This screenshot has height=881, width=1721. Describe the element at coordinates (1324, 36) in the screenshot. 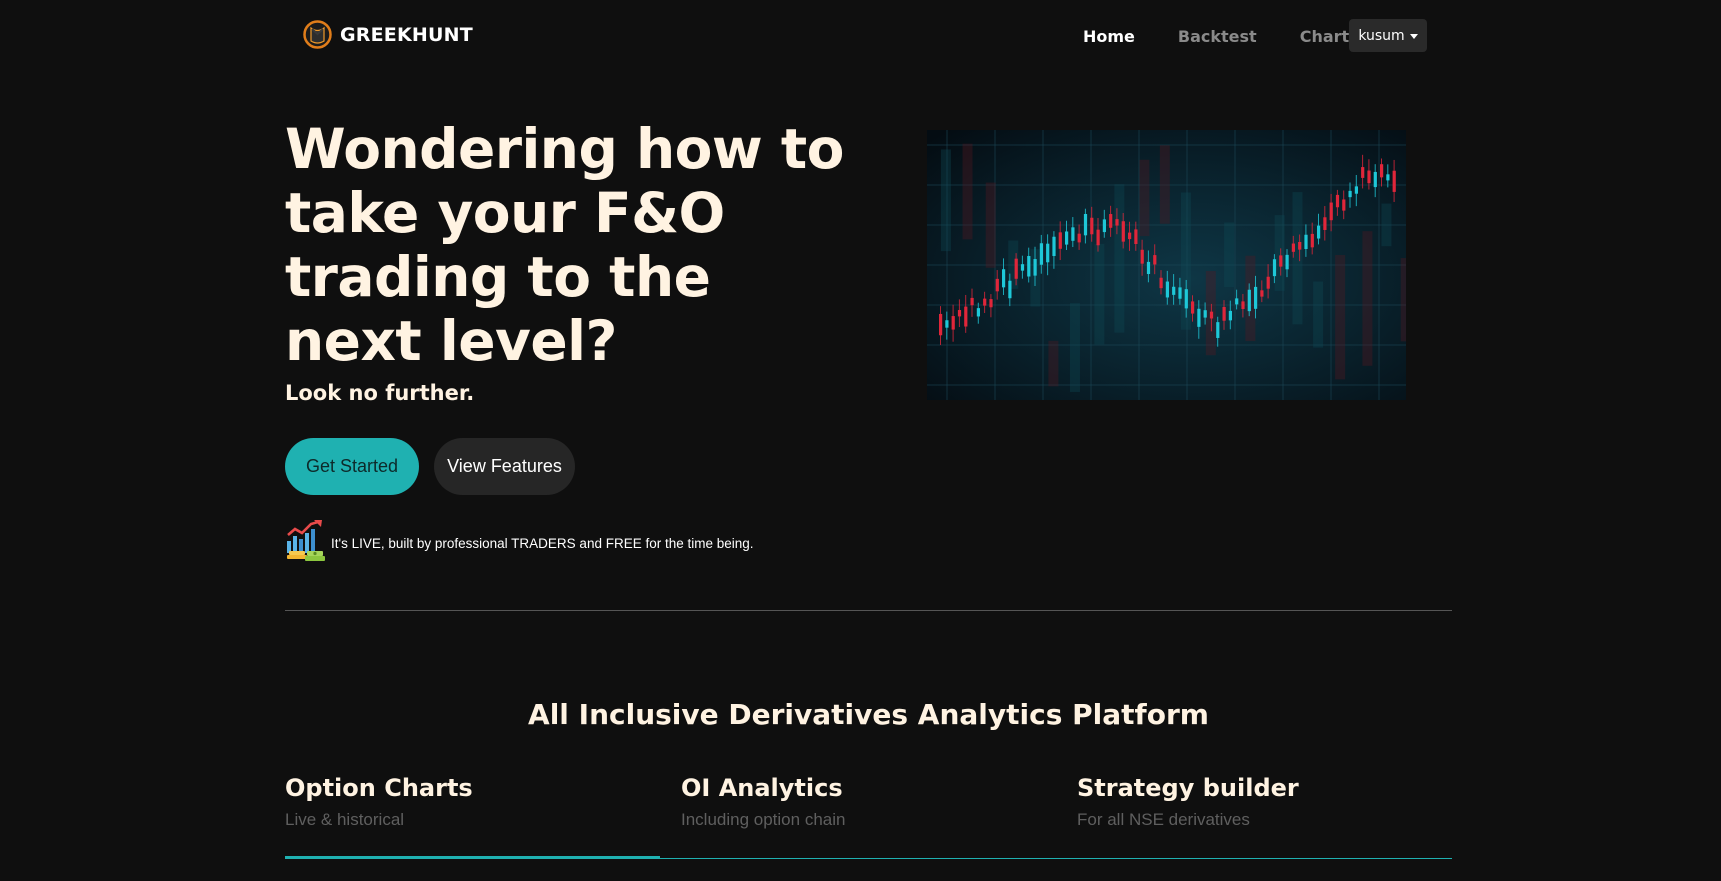

I see `nav-link-chart: Chart` at that location.